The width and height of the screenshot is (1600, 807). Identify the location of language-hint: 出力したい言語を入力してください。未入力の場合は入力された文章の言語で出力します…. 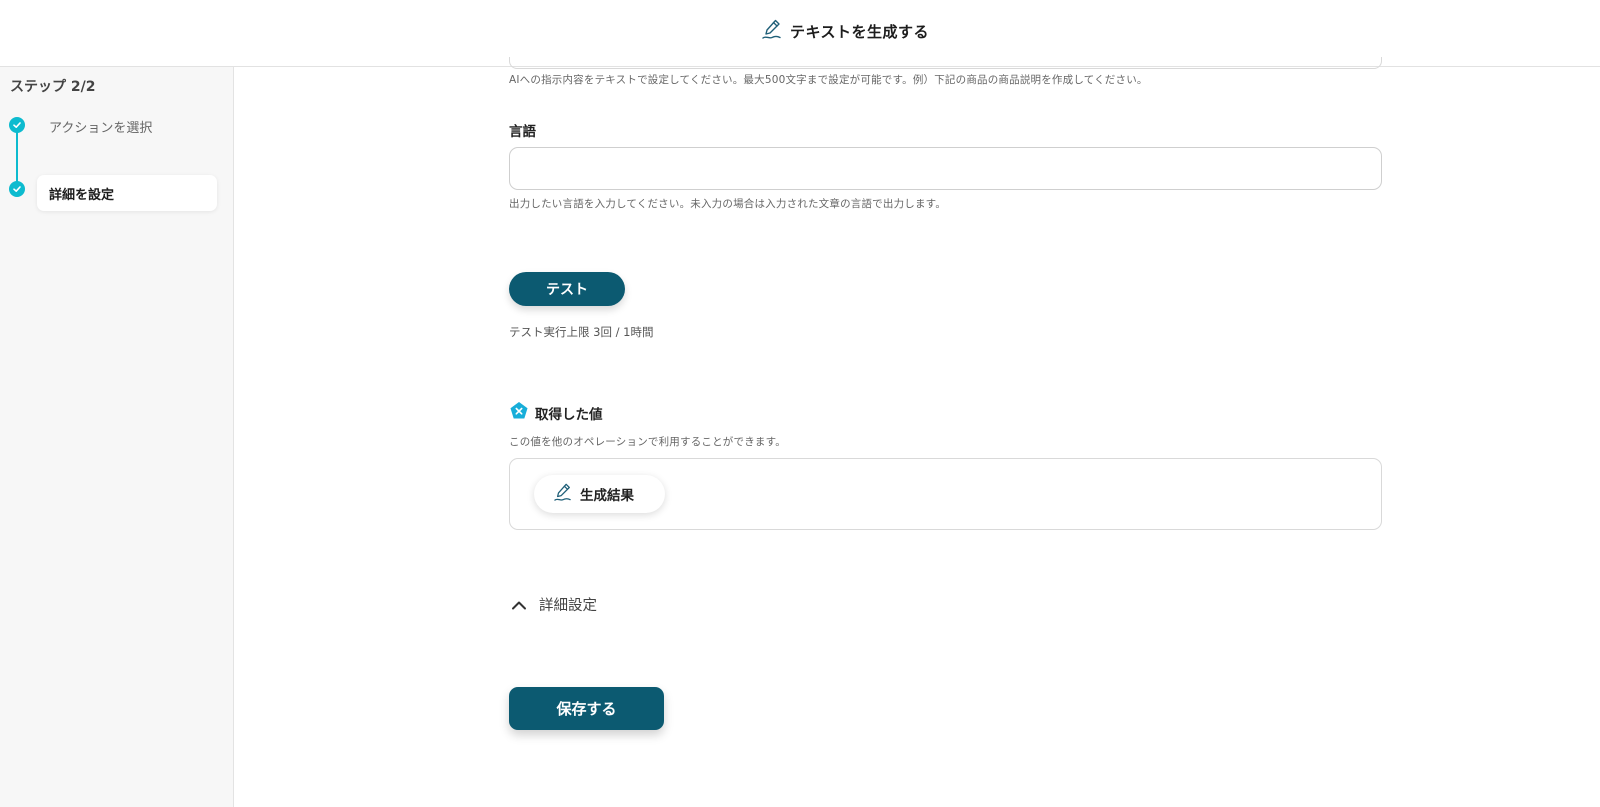
(728, 204).